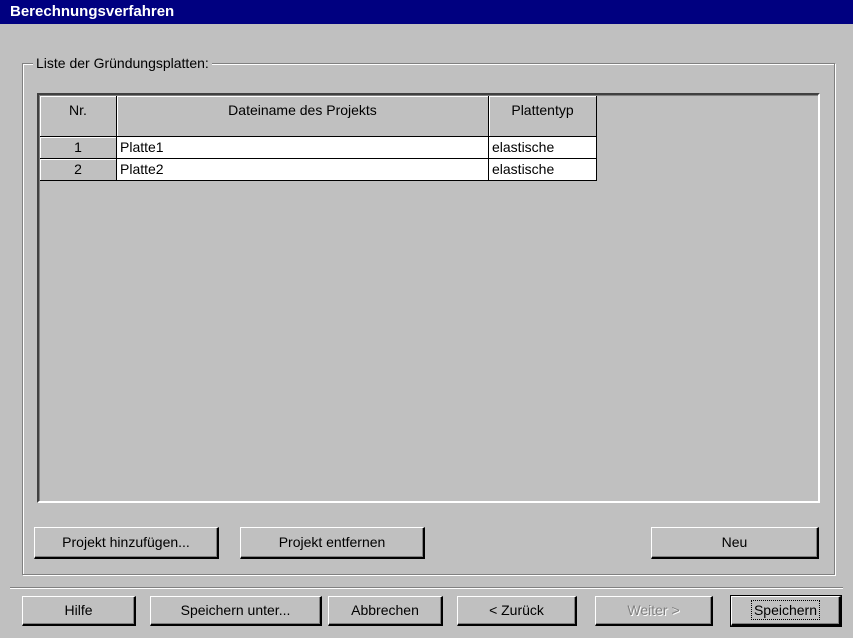 The image size is (853, 638). I want to click on next-button: Weiter >, so click(654, 611).